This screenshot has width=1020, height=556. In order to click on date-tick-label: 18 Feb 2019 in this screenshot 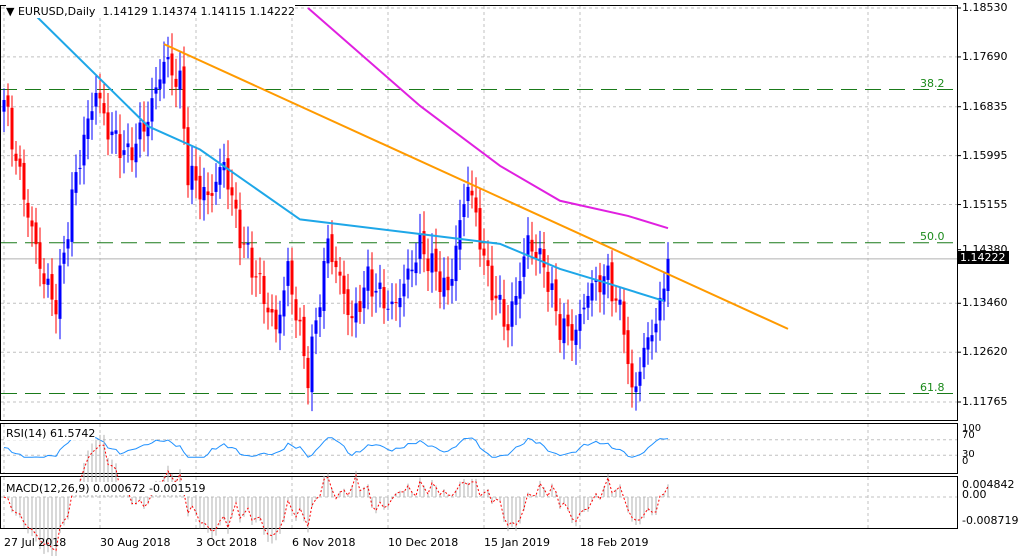, I will do `click(614, 542)`.